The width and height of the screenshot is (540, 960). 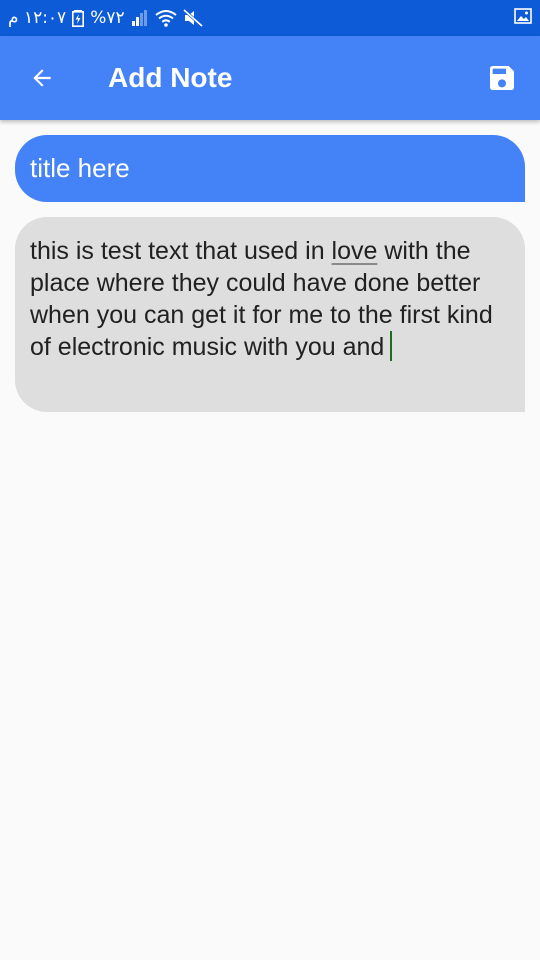 What do you see at coordinates (270, 168) in the screenshot?
I see `note-title-field: title here` at bounding box center [270, 168].